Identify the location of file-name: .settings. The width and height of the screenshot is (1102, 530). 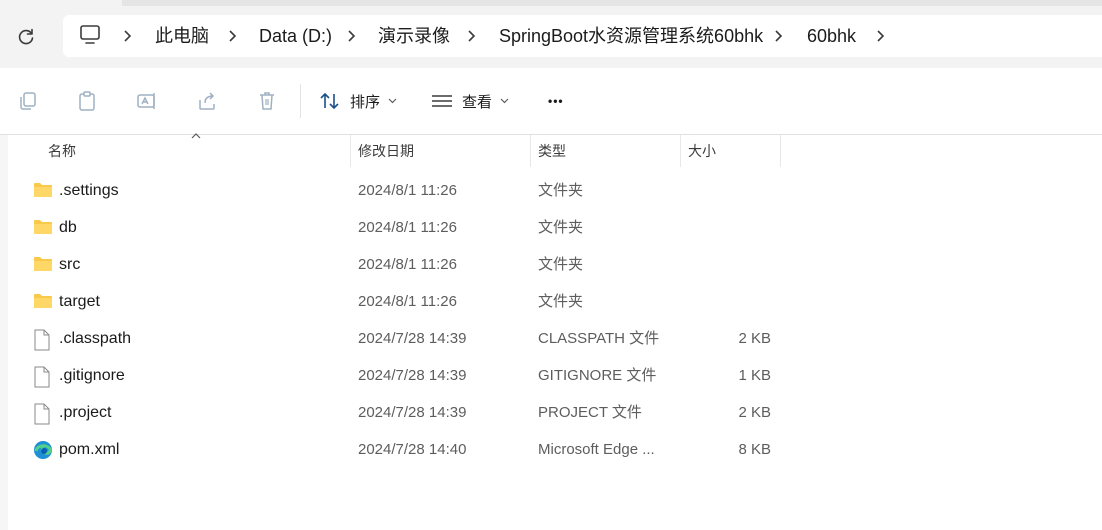
(89, 190).